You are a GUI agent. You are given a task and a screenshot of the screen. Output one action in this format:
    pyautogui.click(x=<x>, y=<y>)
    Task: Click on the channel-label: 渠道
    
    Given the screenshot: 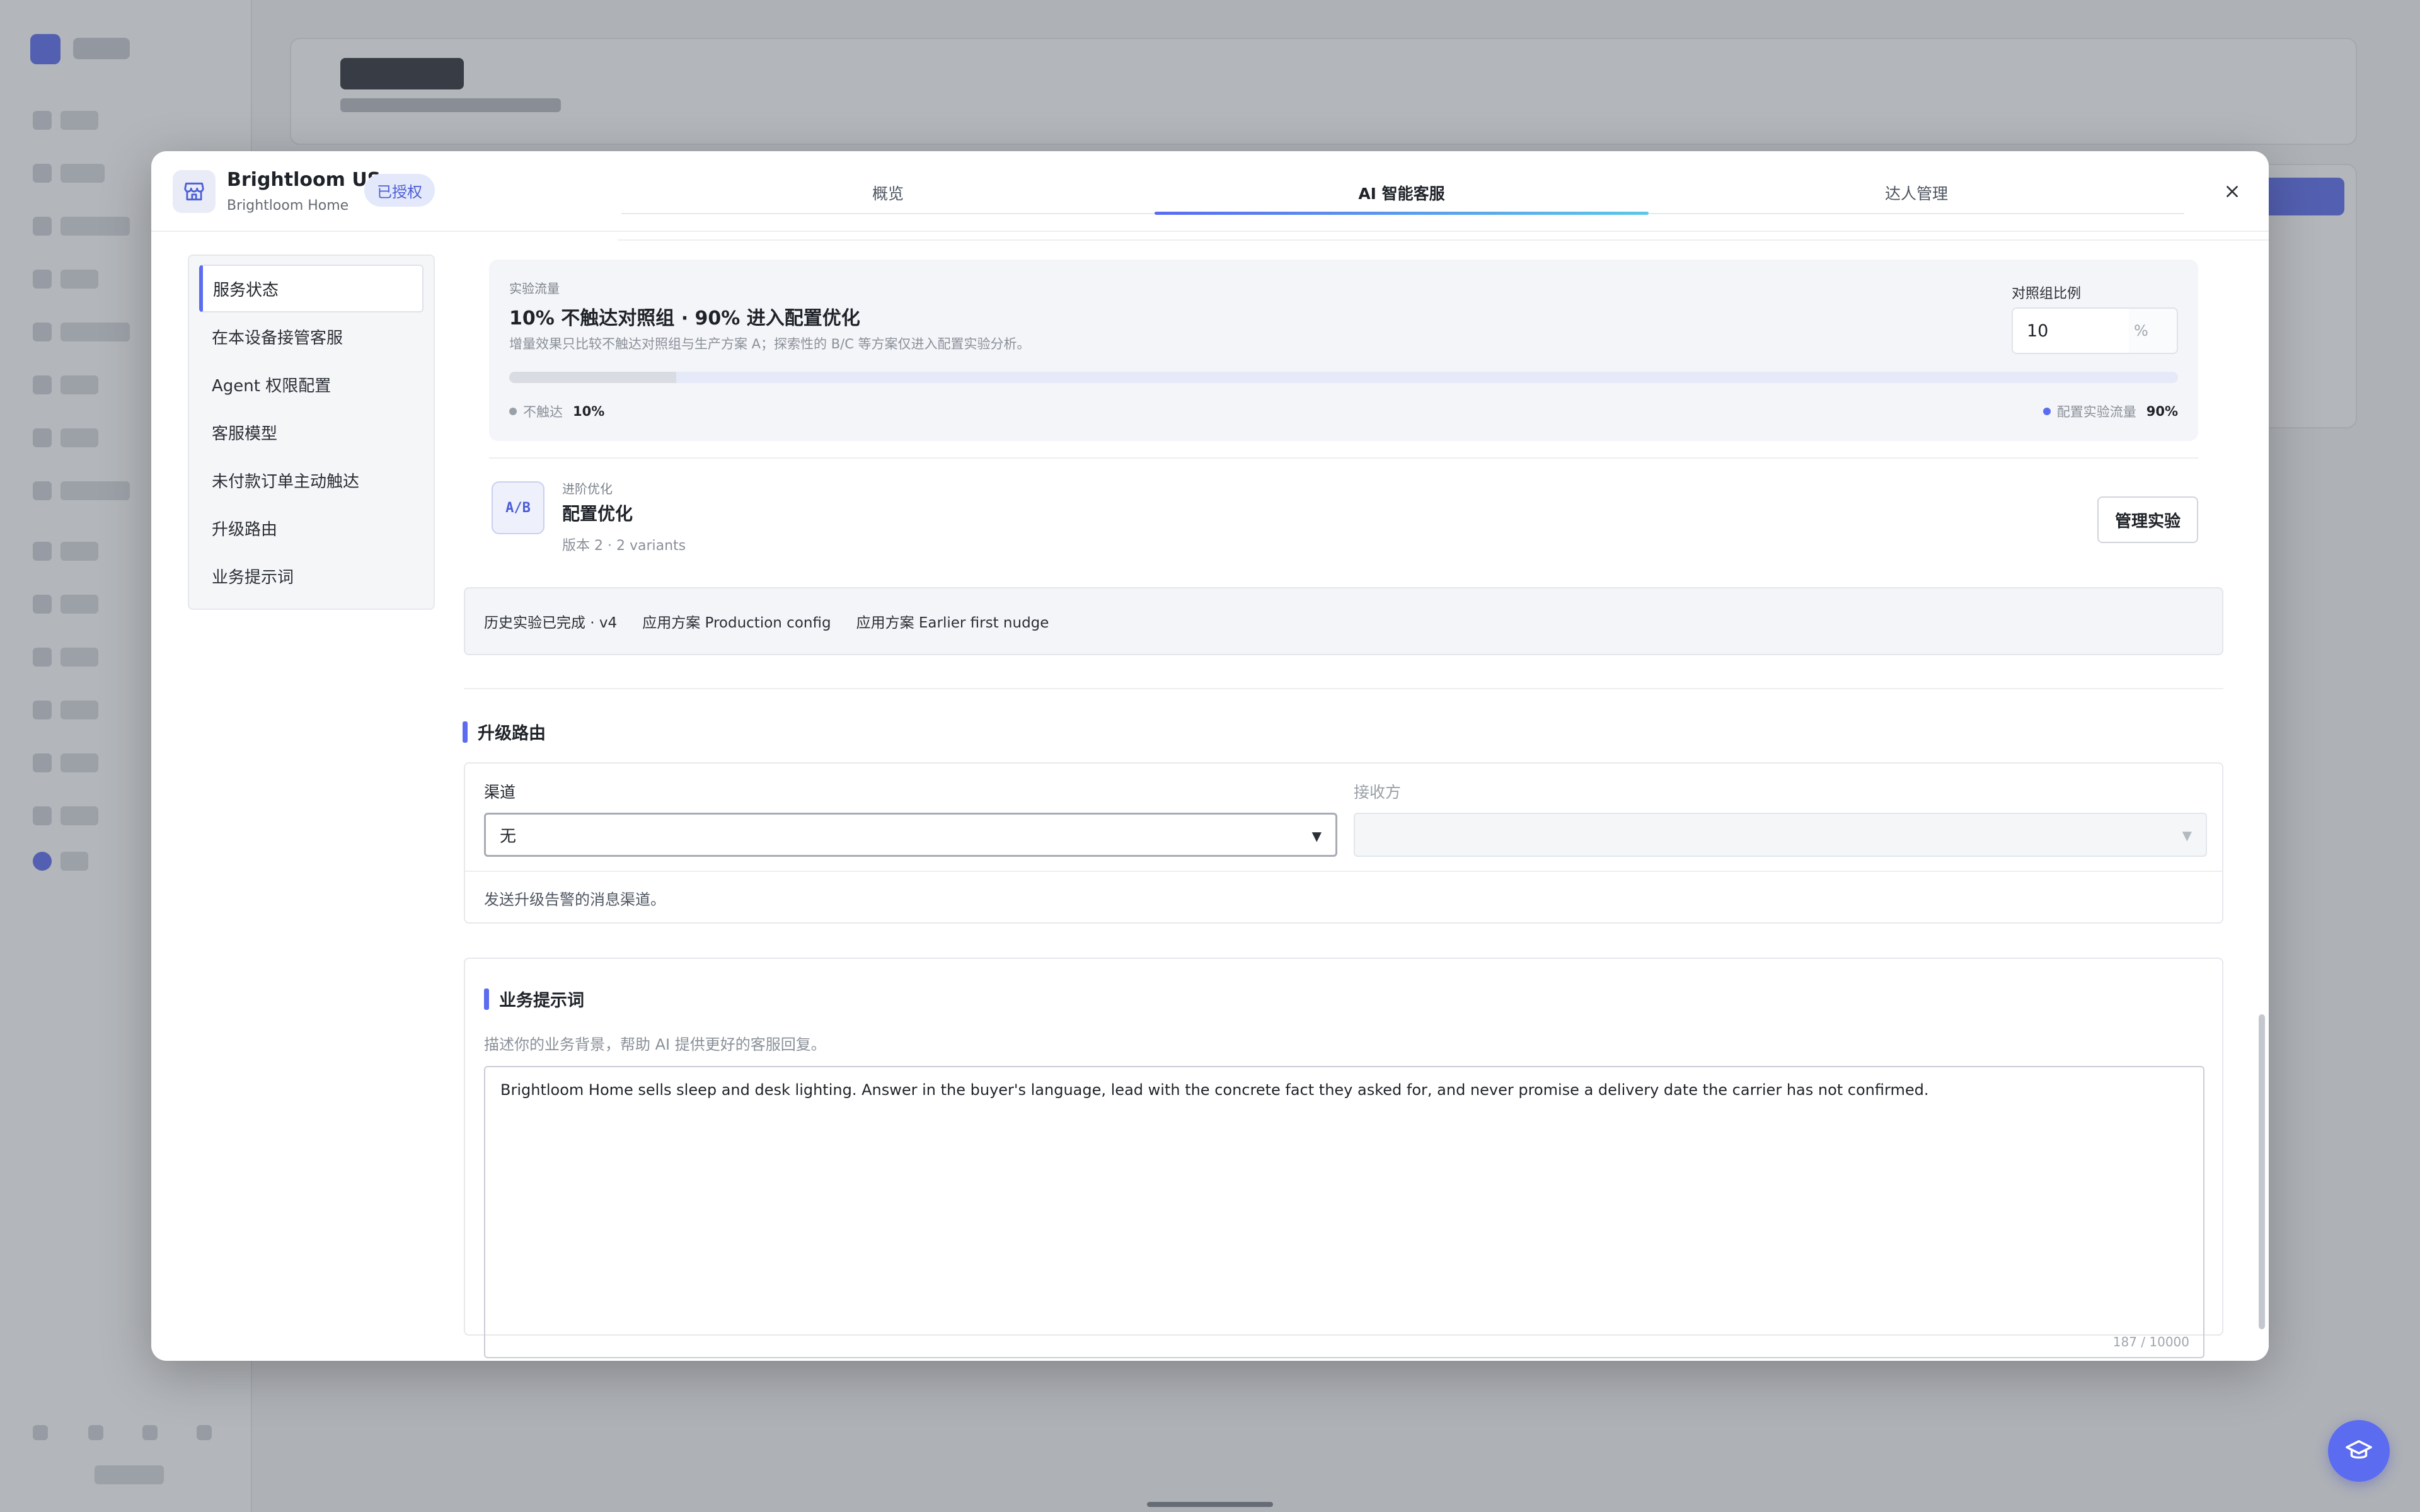 What is the action you would take?
    pyautogui.click(x=500, y=792)
    